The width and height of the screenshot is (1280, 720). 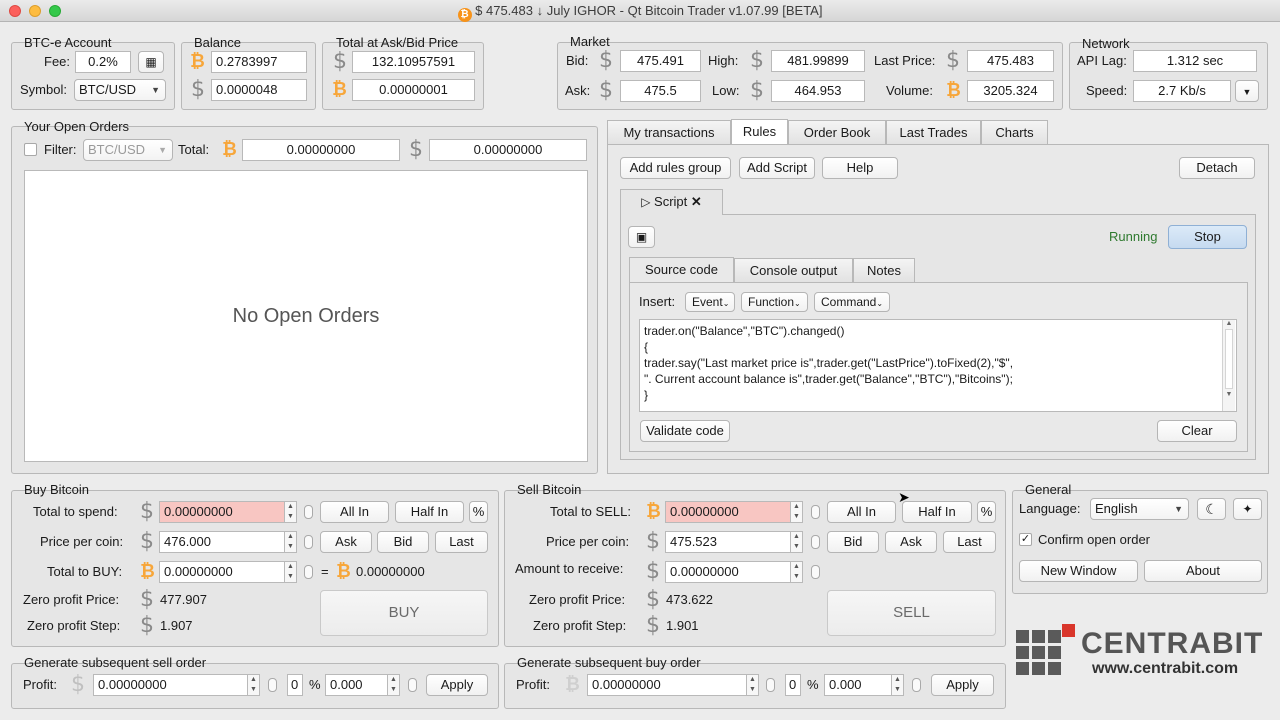 What do you see at coordinates (759, 131) in the screenshot?
I see `tab-rules: Rules` at bounding box center [759, 131].